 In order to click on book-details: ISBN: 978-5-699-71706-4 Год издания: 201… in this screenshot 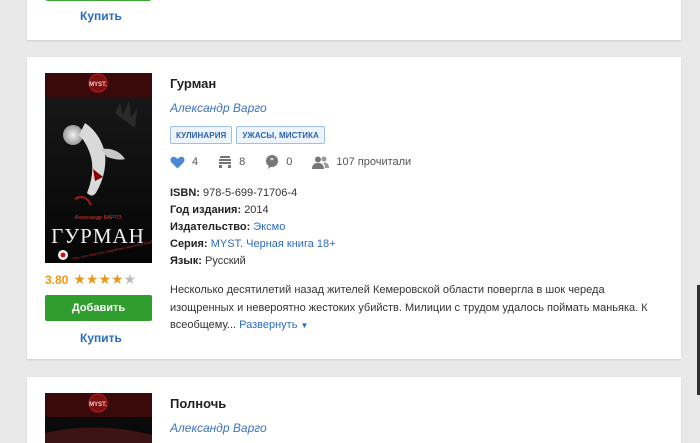, I will do `click(253, 227)`.